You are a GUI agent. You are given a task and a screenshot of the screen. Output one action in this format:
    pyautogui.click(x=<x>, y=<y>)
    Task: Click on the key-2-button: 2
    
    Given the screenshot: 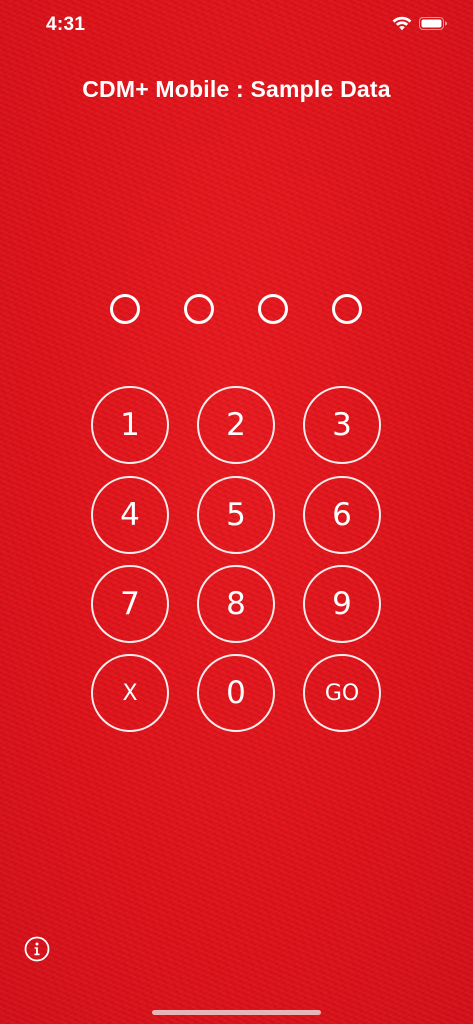 What is the action you would take?
    pyautogui.click(x=236, y=425)
    